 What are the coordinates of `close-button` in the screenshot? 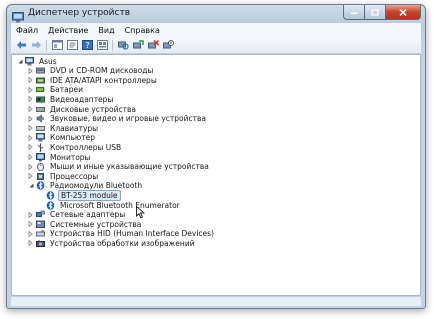 It's located at (403, 12).